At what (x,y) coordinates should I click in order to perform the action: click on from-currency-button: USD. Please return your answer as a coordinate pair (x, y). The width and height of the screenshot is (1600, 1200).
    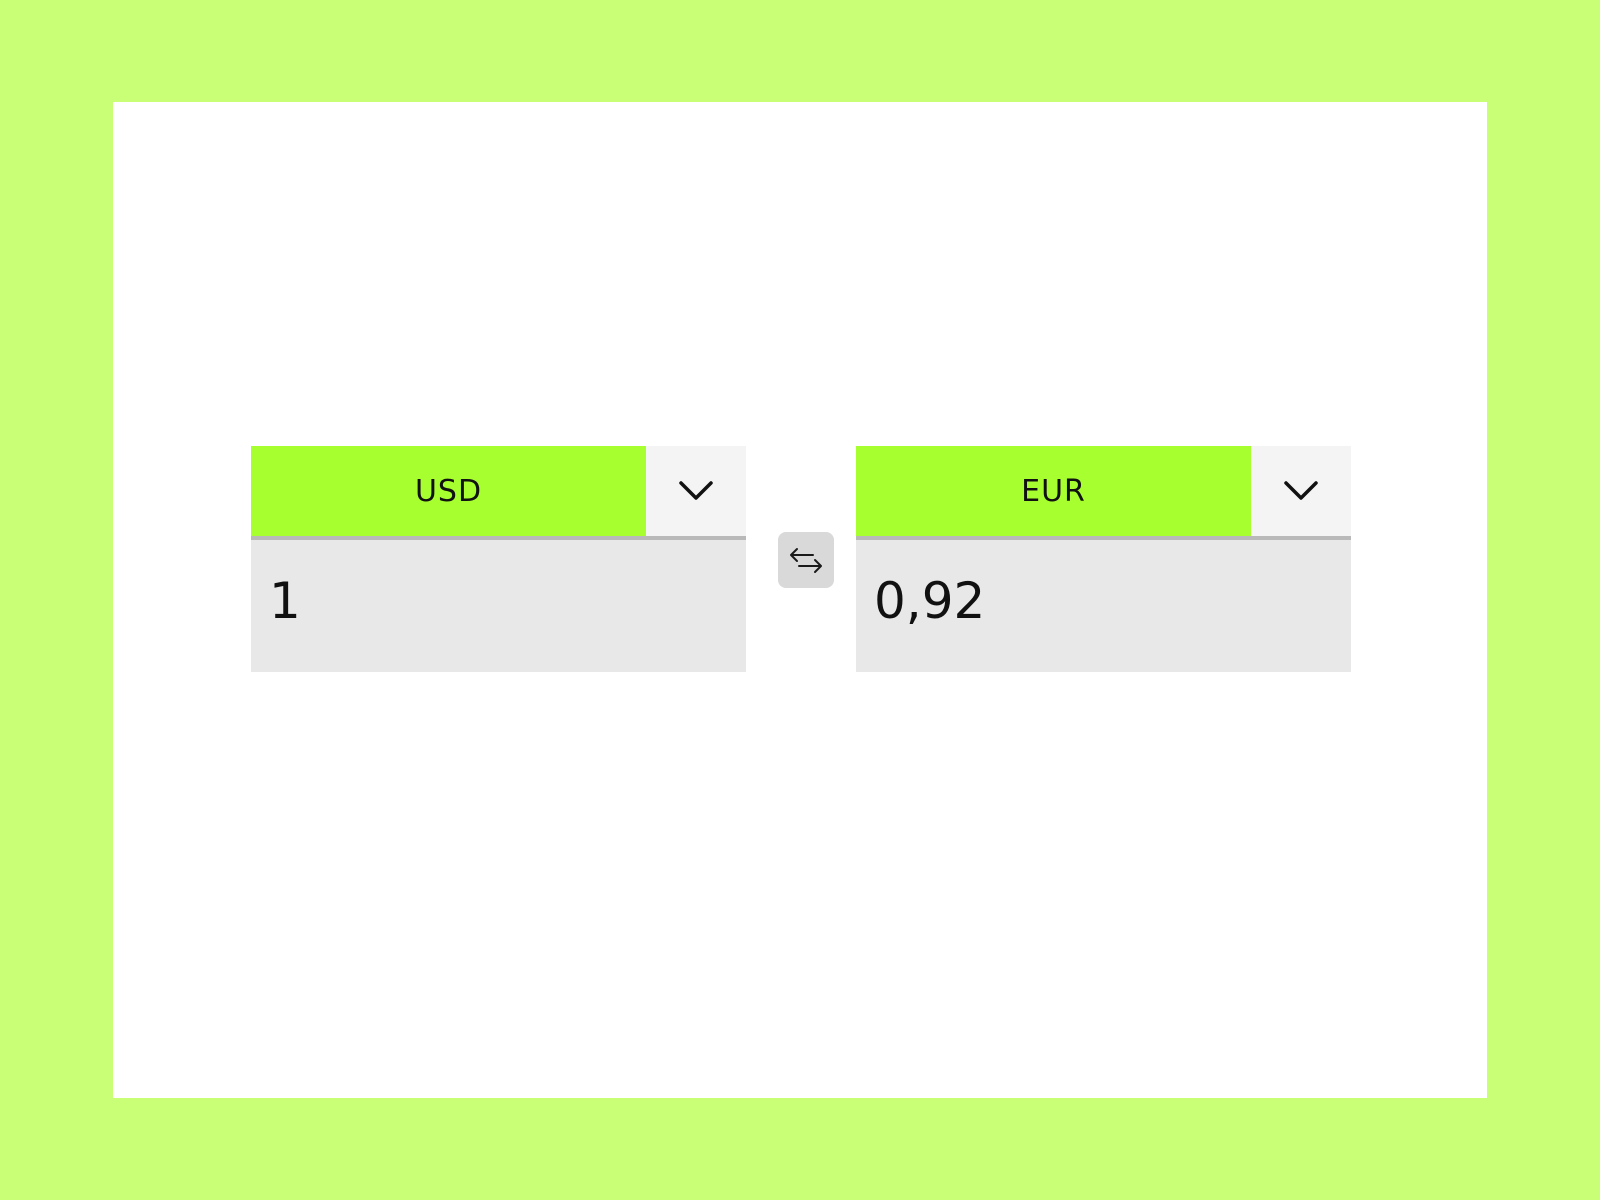
    Looking at the image, I should click on (448, 491).